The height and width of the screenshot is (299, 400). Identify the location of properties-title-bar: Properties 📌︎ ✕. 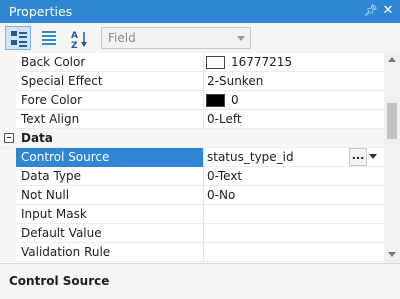
(200, 11).